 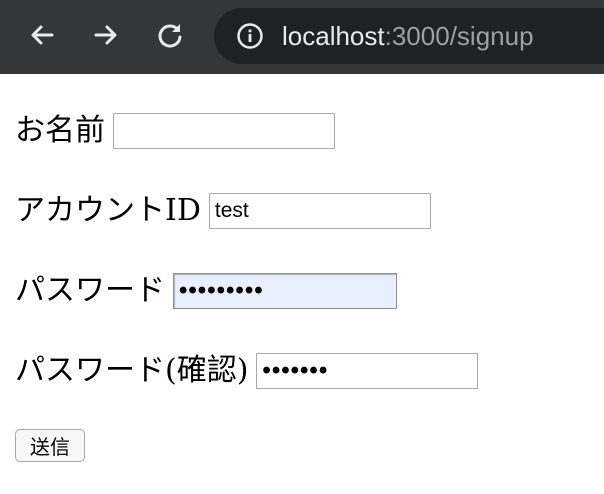 I want to click on account-id-field, so click(x=319, y=211).